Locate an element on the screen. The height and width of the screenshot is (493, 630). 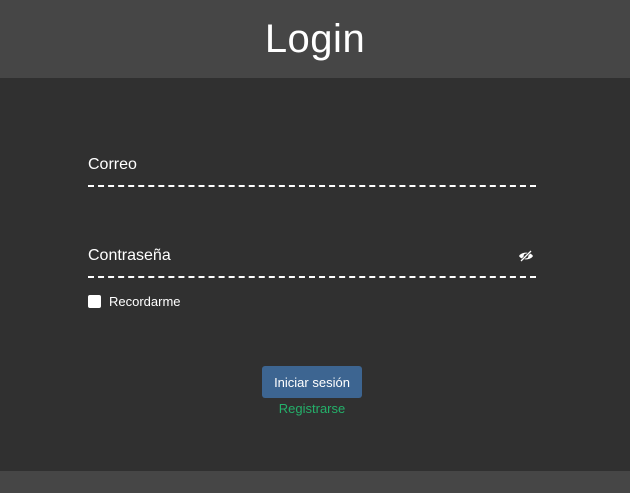
password-field is located at coordinates (300, 261).